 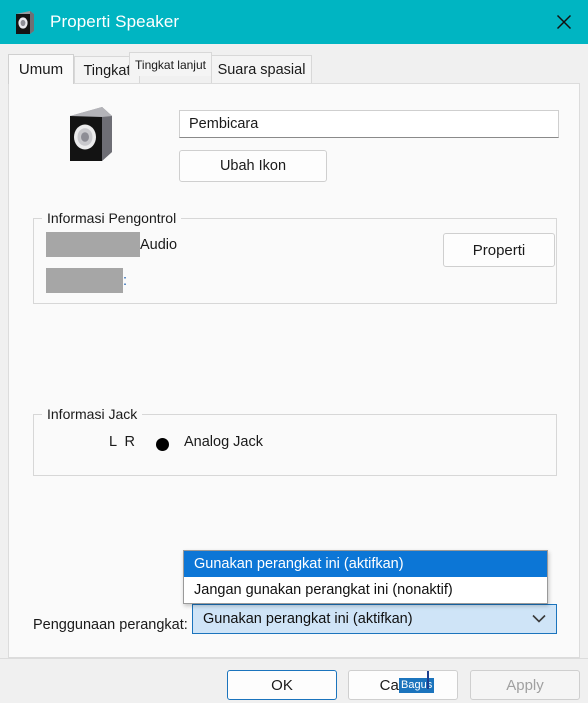 I want to click on controller-properties-button: Properti, so click(x=499, y=250).